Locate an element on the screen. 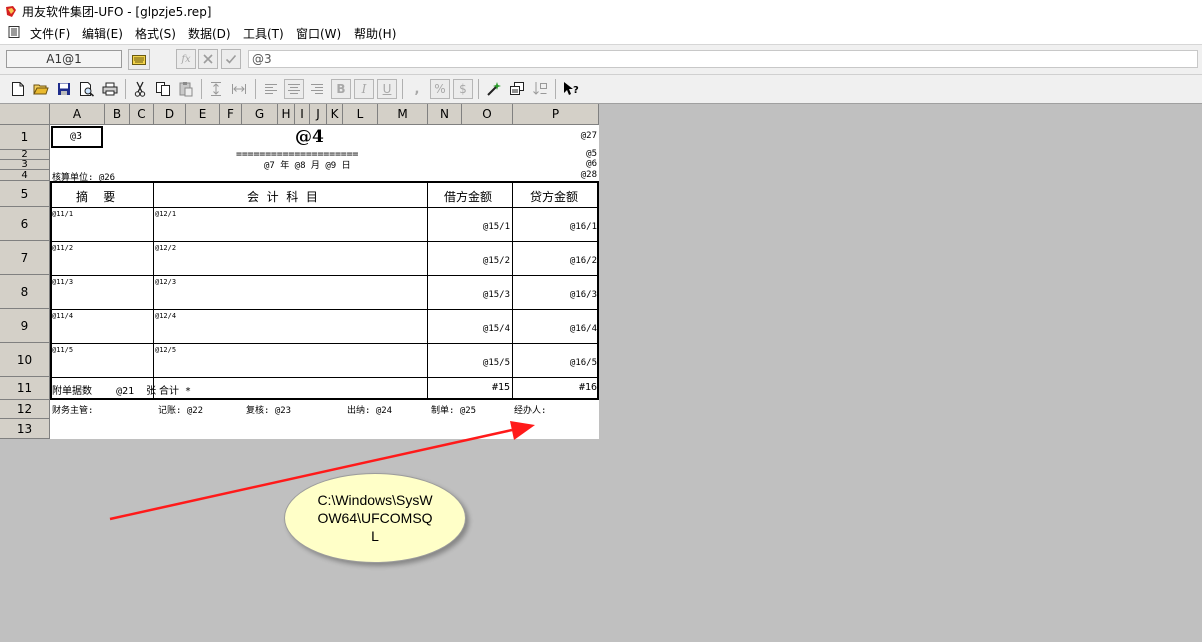 This screenshot has height=642, width=1202. annotation-arrow is located at coordinates (322, 471).